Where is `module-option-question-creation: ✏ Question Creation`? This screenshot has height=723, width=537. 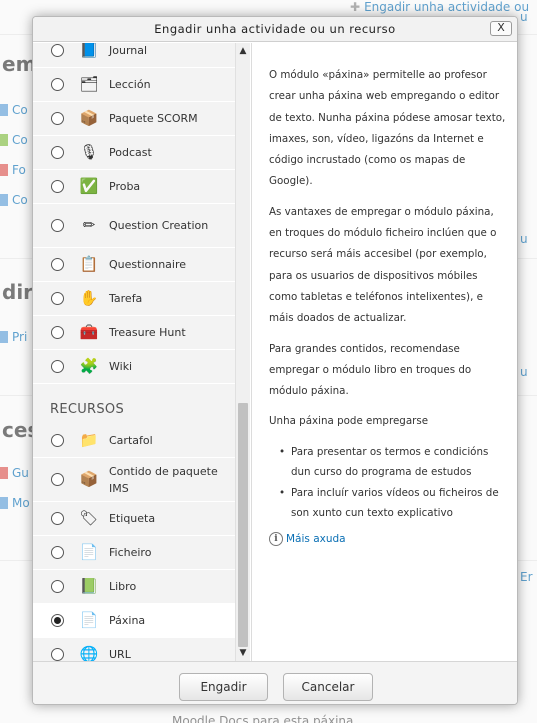
module-option-question-creation: ✏ Question Creation is located at coordinates (134, 226).